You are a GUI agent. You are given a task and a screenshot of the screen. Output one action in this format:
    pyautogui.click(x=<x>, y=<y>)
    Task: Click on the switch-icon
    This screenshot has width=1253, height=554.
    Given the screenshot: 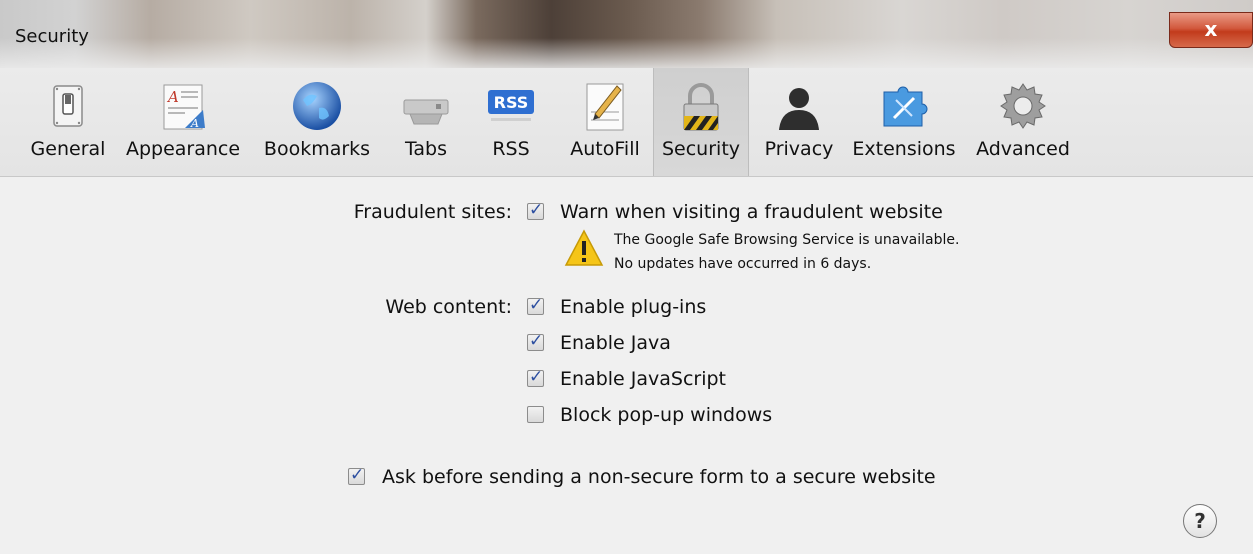 What is the action you would take?
    pyautogui.click(x=68, y=106)
    